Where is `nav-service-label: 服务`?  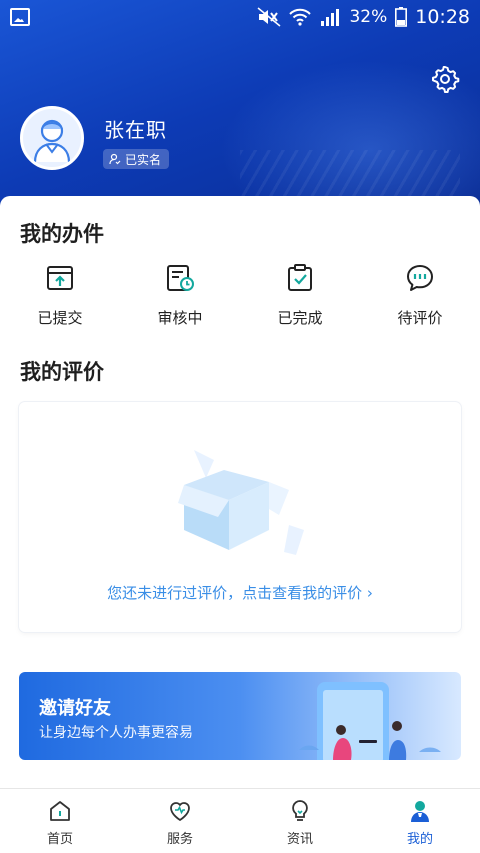 nav-service-label: 服务 is located at coordinates (179, 839).